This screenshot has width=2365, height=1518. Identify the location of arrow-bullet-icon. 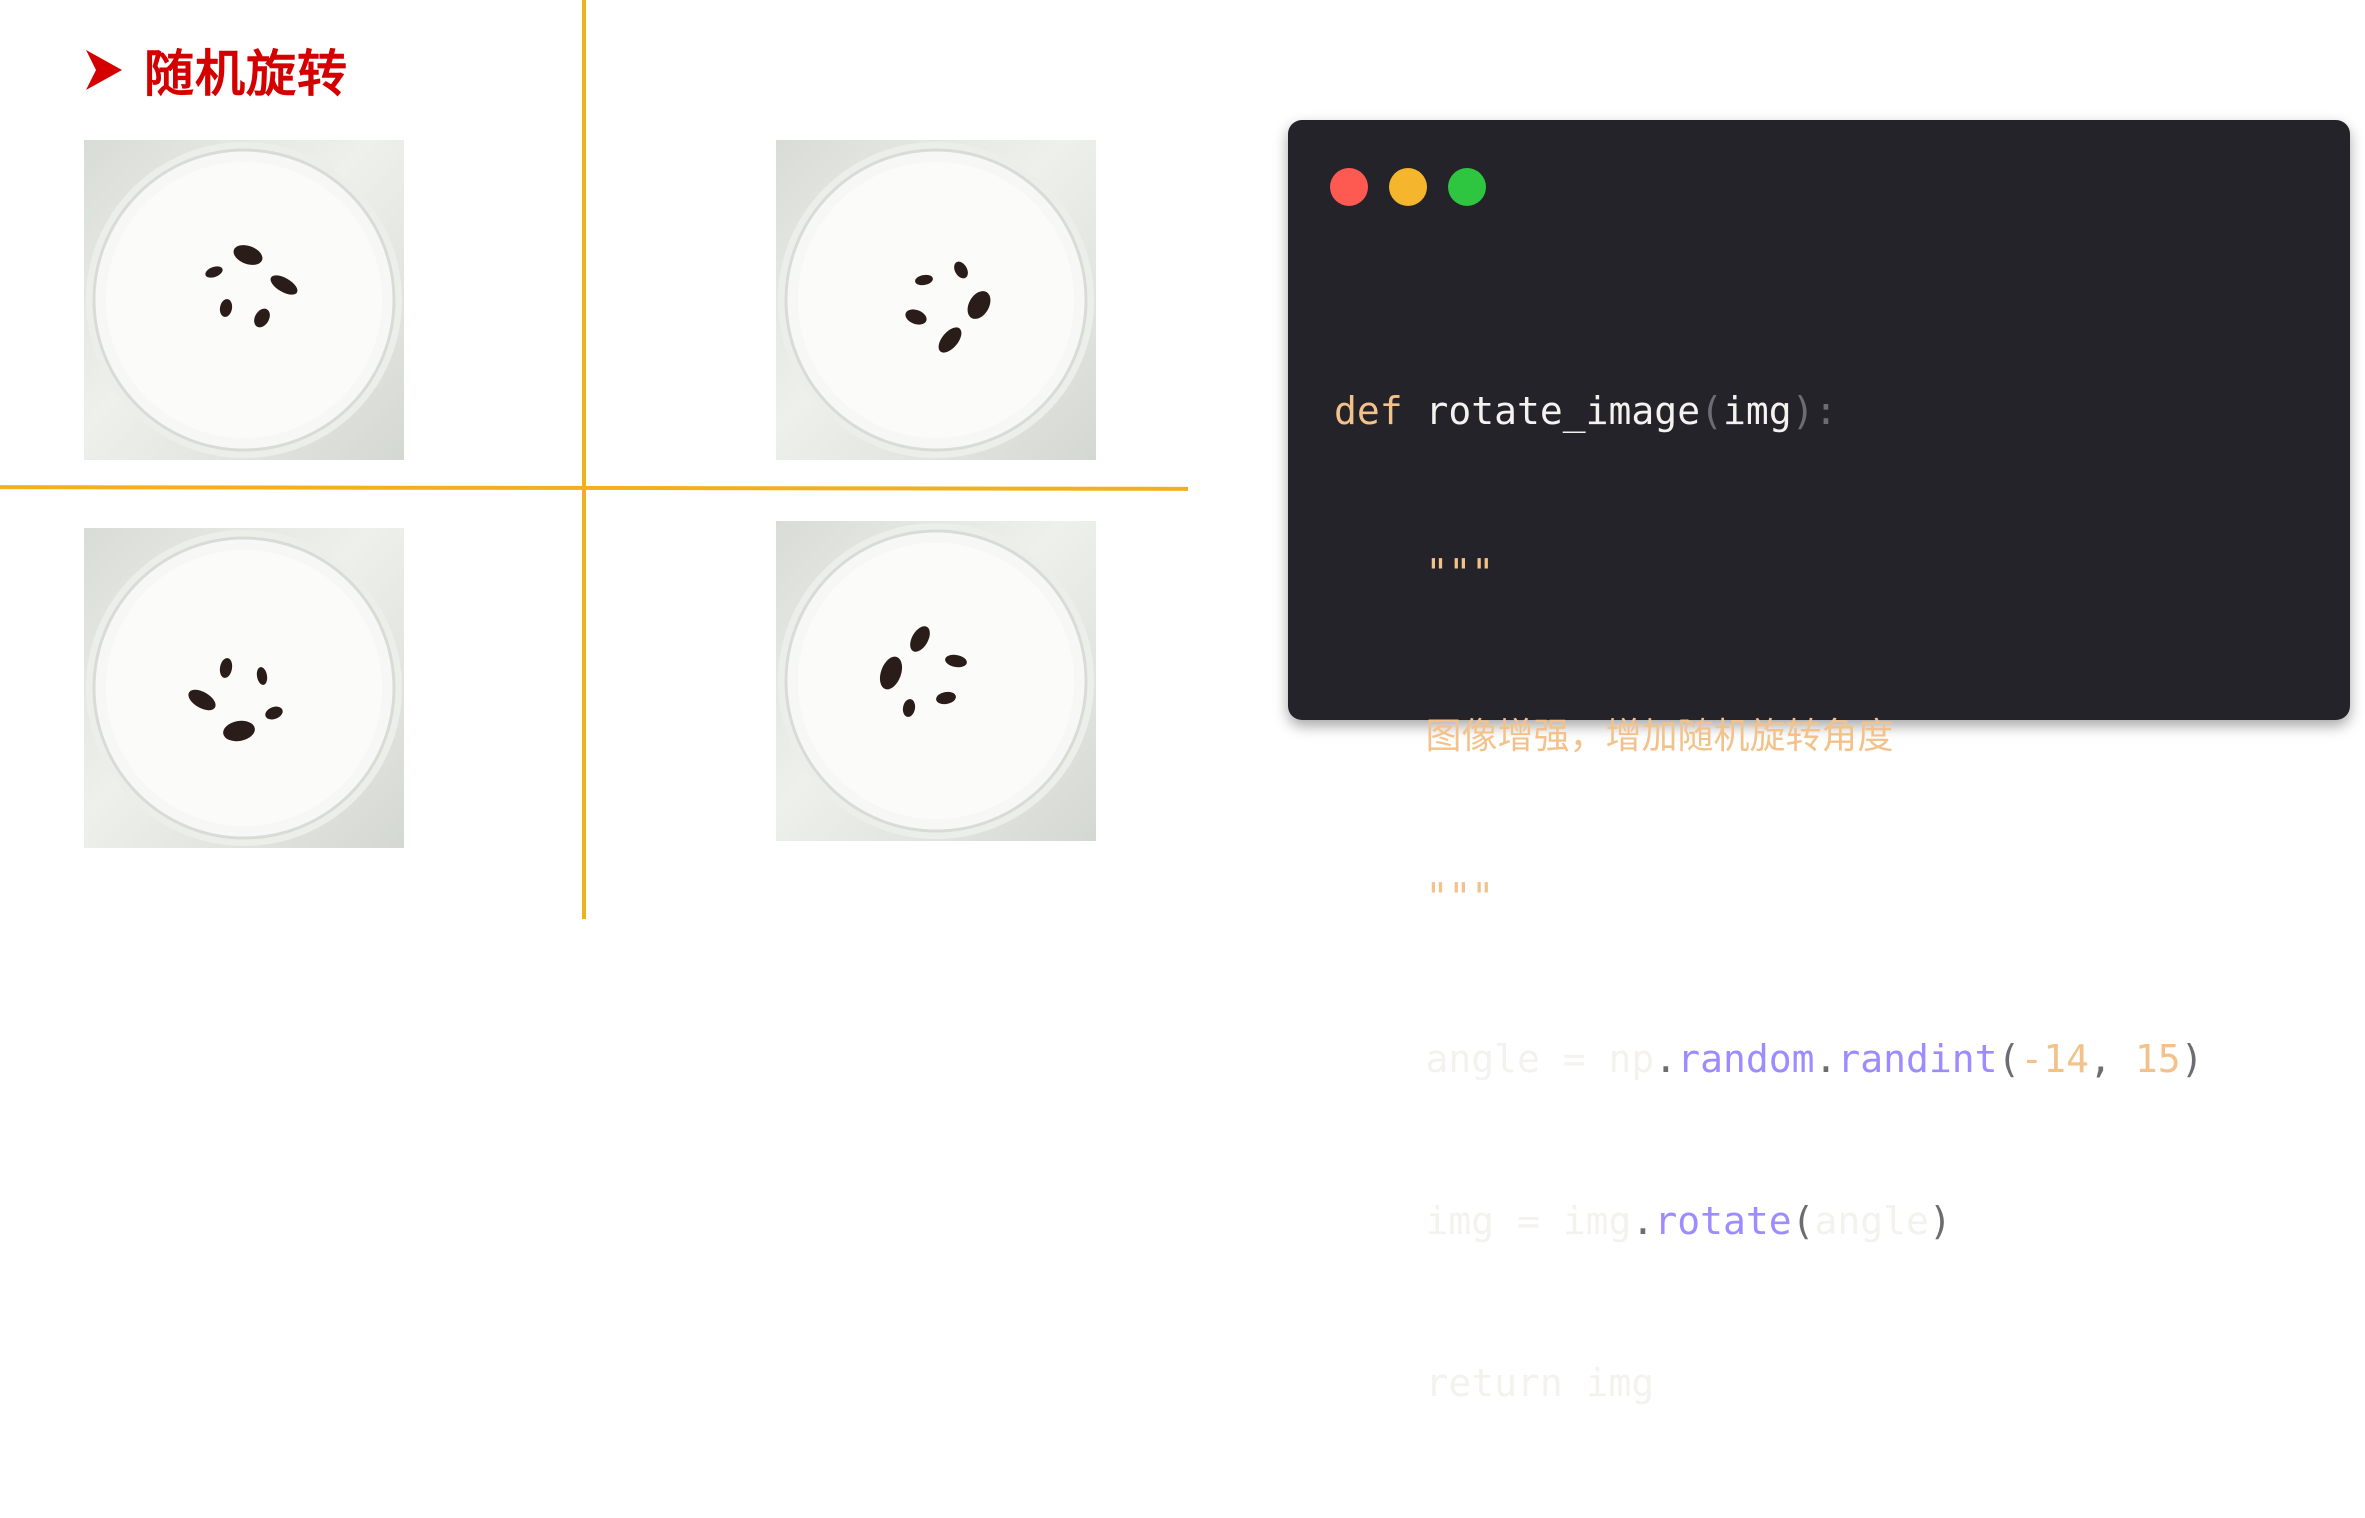
(104, 70).